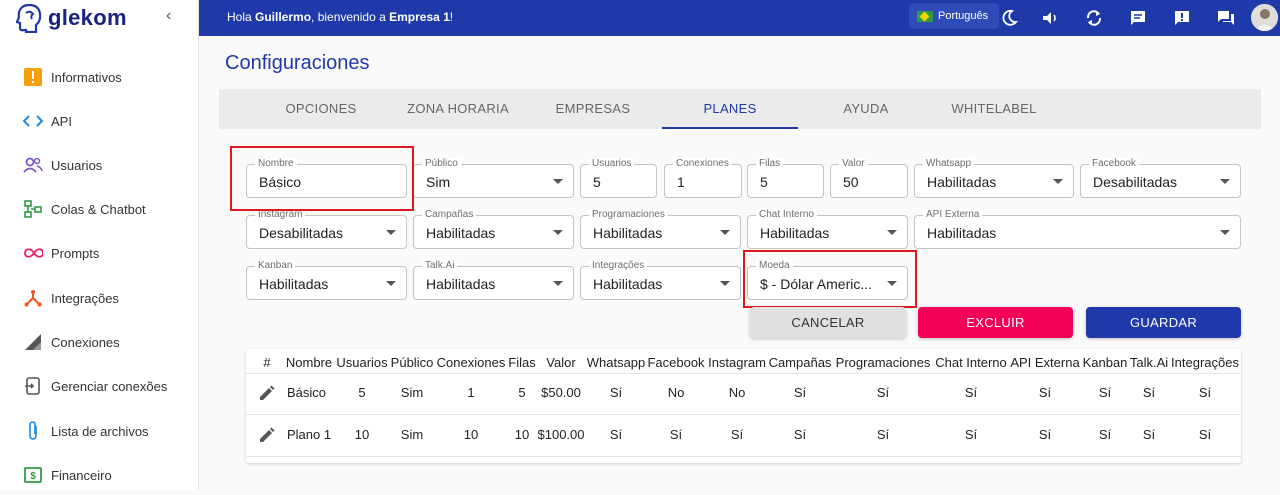  What do you see at coordinates (681, 182) in the screenshot?
I see `field-value: 1` at bounding box center [681, 182].